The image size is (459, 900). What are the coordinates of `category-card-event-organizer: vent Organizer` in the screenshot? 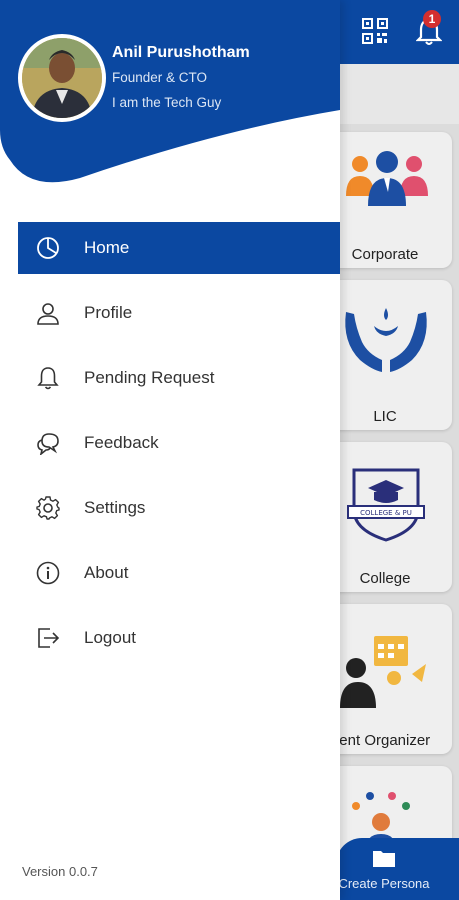 It's located at (391, 679).